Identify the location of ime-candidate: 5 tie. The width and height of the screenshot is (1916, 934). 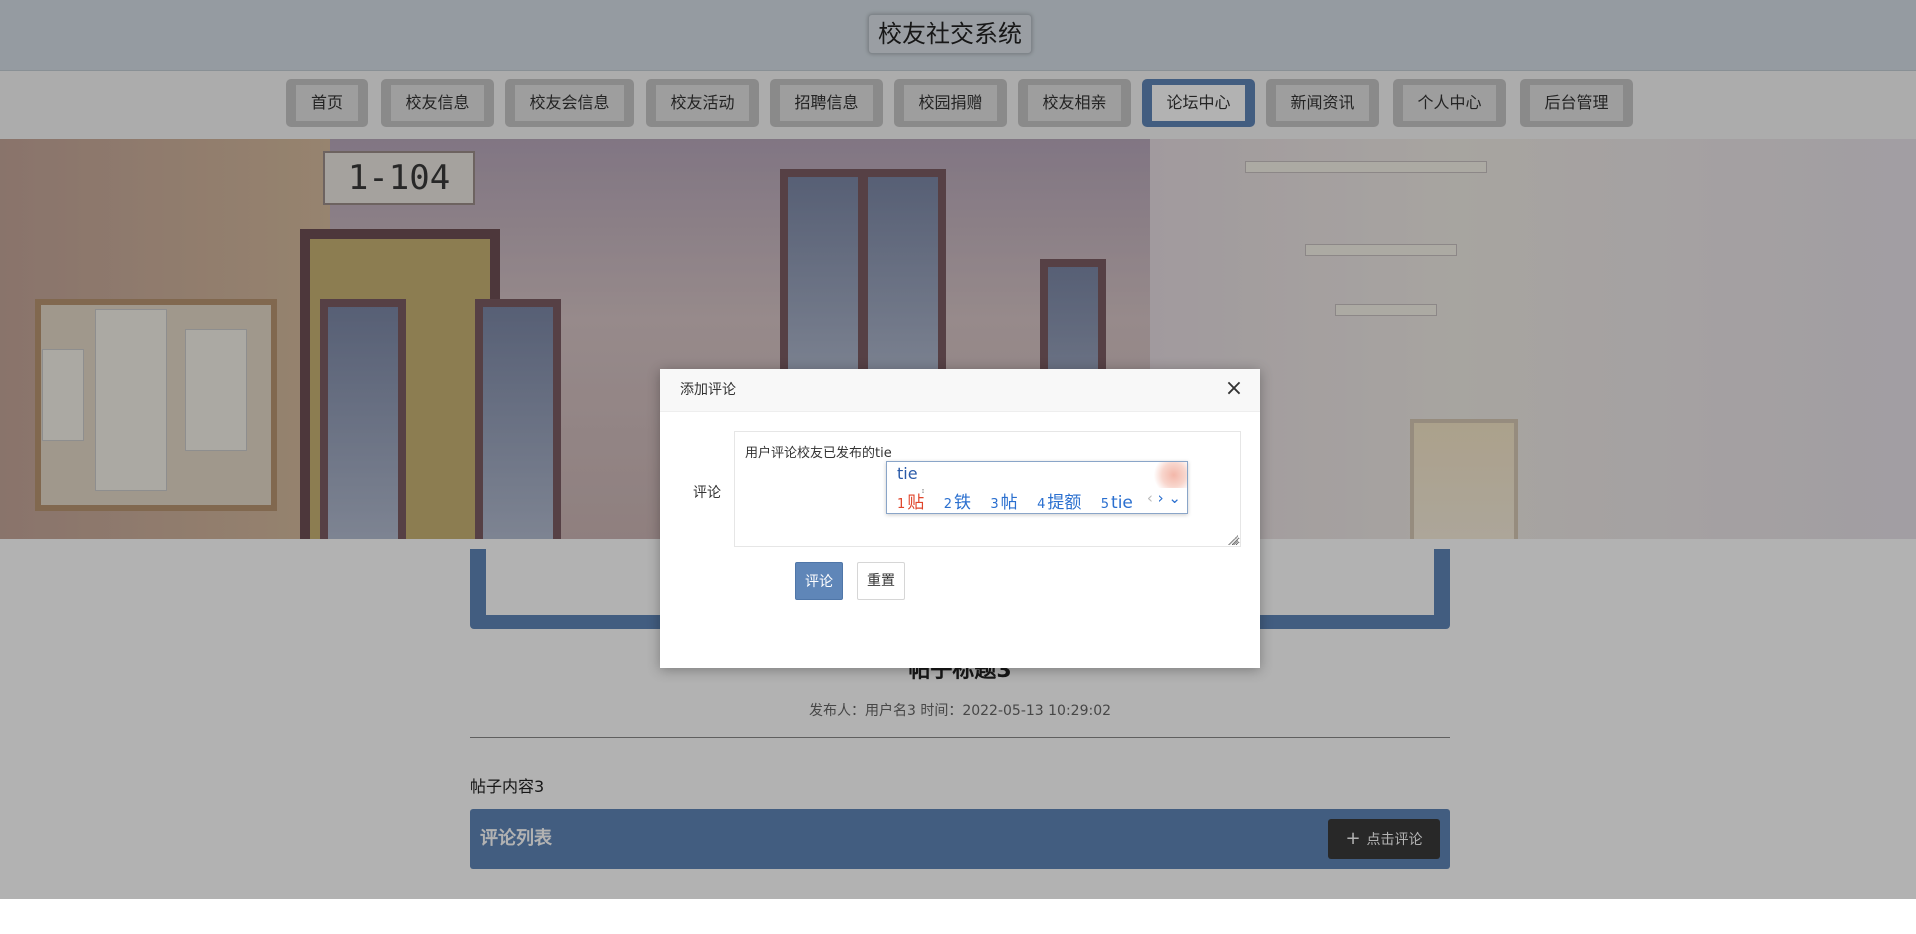
(1117, 503).